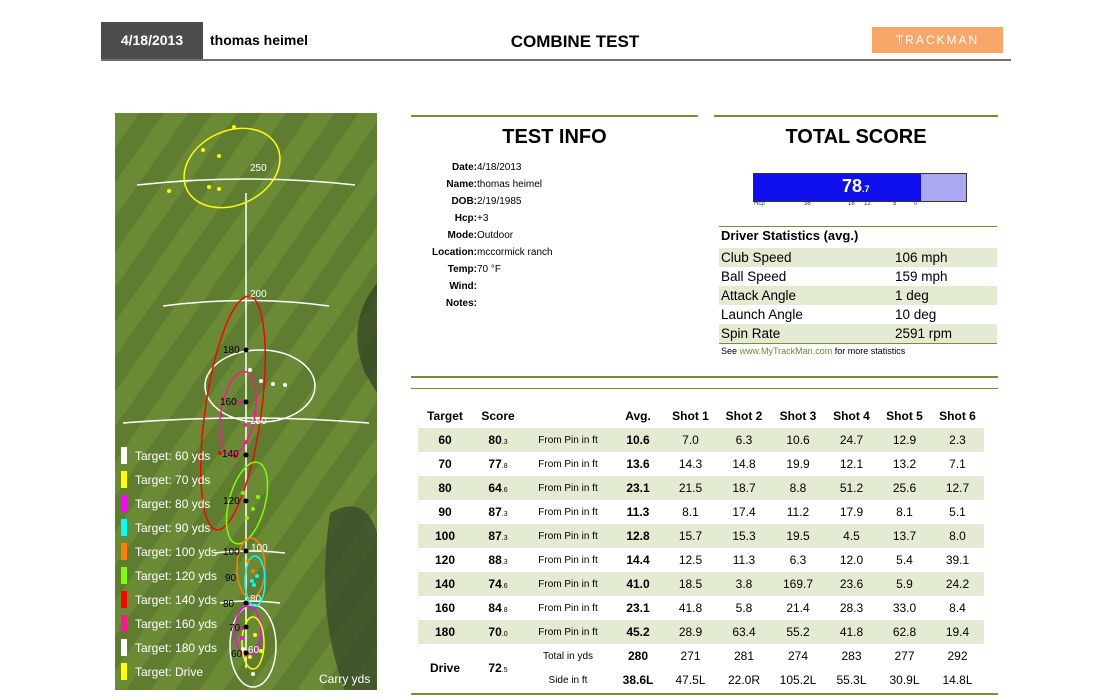 Image resolution: width=1113 pixels, height=699 pixels. What do you see at coordinates (486, 167) in the screenshot?
I see `info-row-date: Date:4/18/2013` at bounding box center [486, 167].